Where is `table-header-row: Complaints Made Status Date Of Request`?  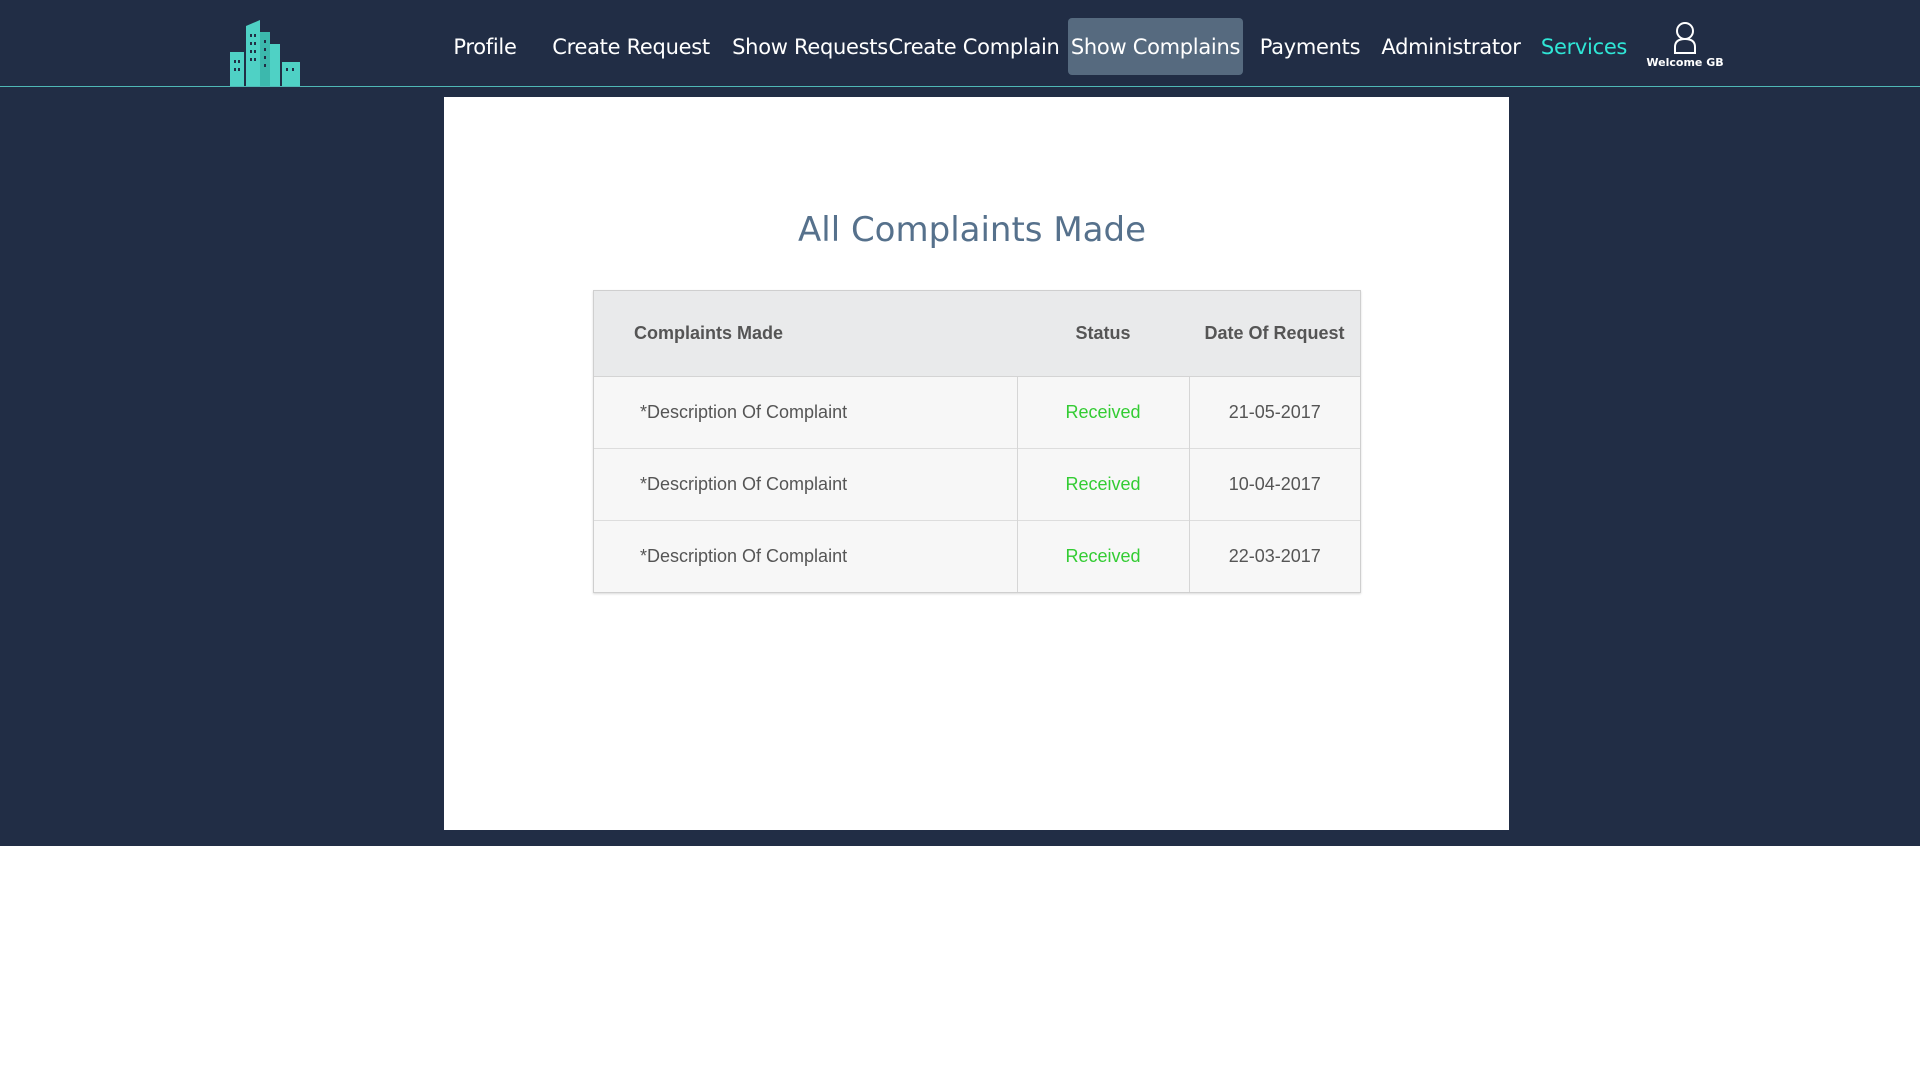
table-header-row: Complaints Made Status Date Of Request is located at coordinates (977, 334).